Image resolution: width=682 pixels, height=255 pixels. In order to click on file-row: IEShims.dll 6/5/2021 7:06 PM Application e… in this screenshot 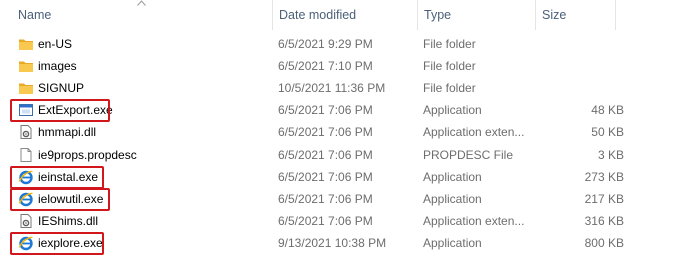, I will do `click(341, 221)`.